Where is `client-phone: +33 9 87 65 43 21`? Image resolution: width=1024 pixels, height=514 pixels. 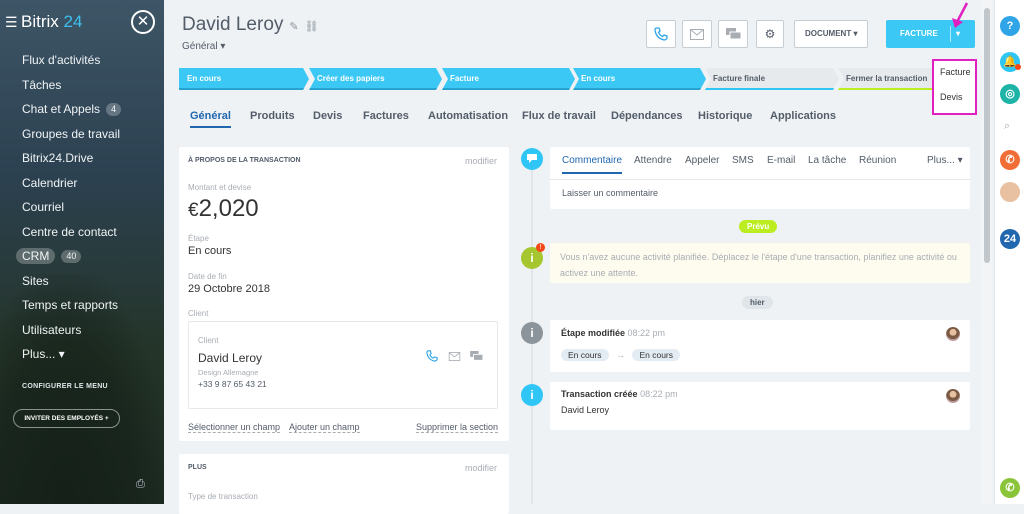
client-phone: +33 9 87 65 43 21 is located at coordinates (232, 384).